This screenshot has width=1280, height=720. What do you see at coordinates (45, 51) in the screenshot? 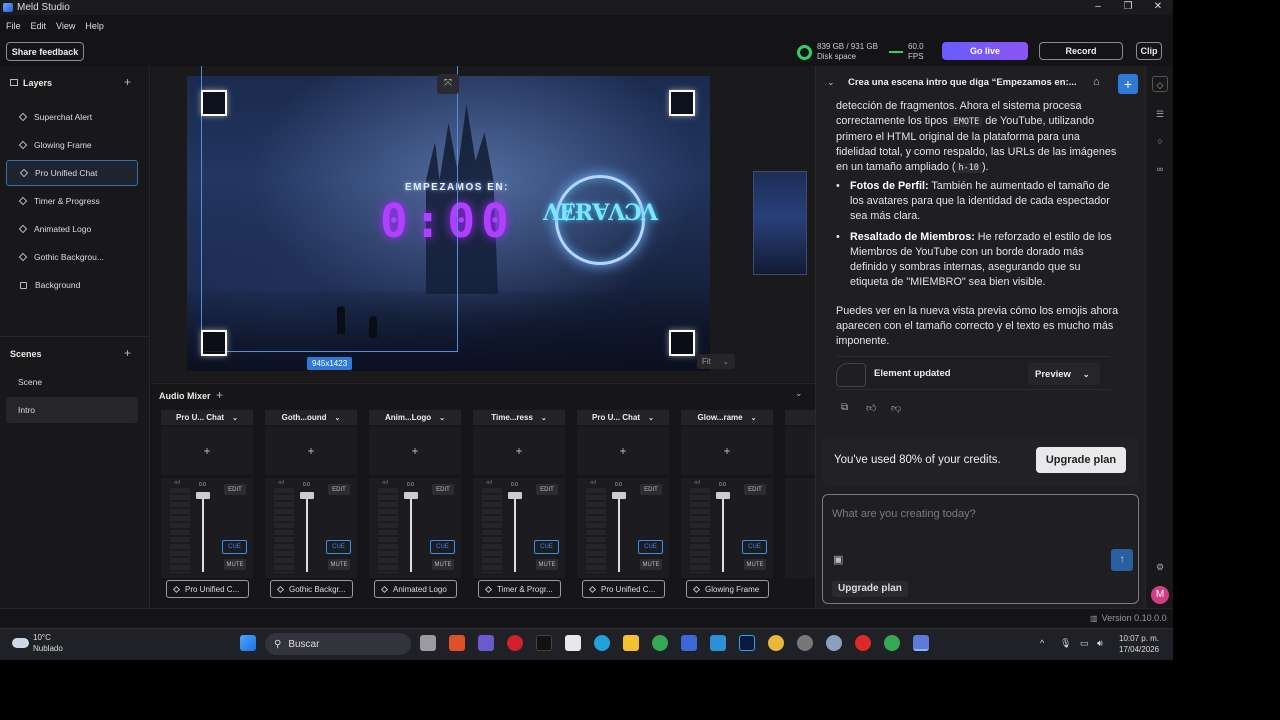
I see `share-feedback-button: Share feedback` at bounding box center [45, 51].